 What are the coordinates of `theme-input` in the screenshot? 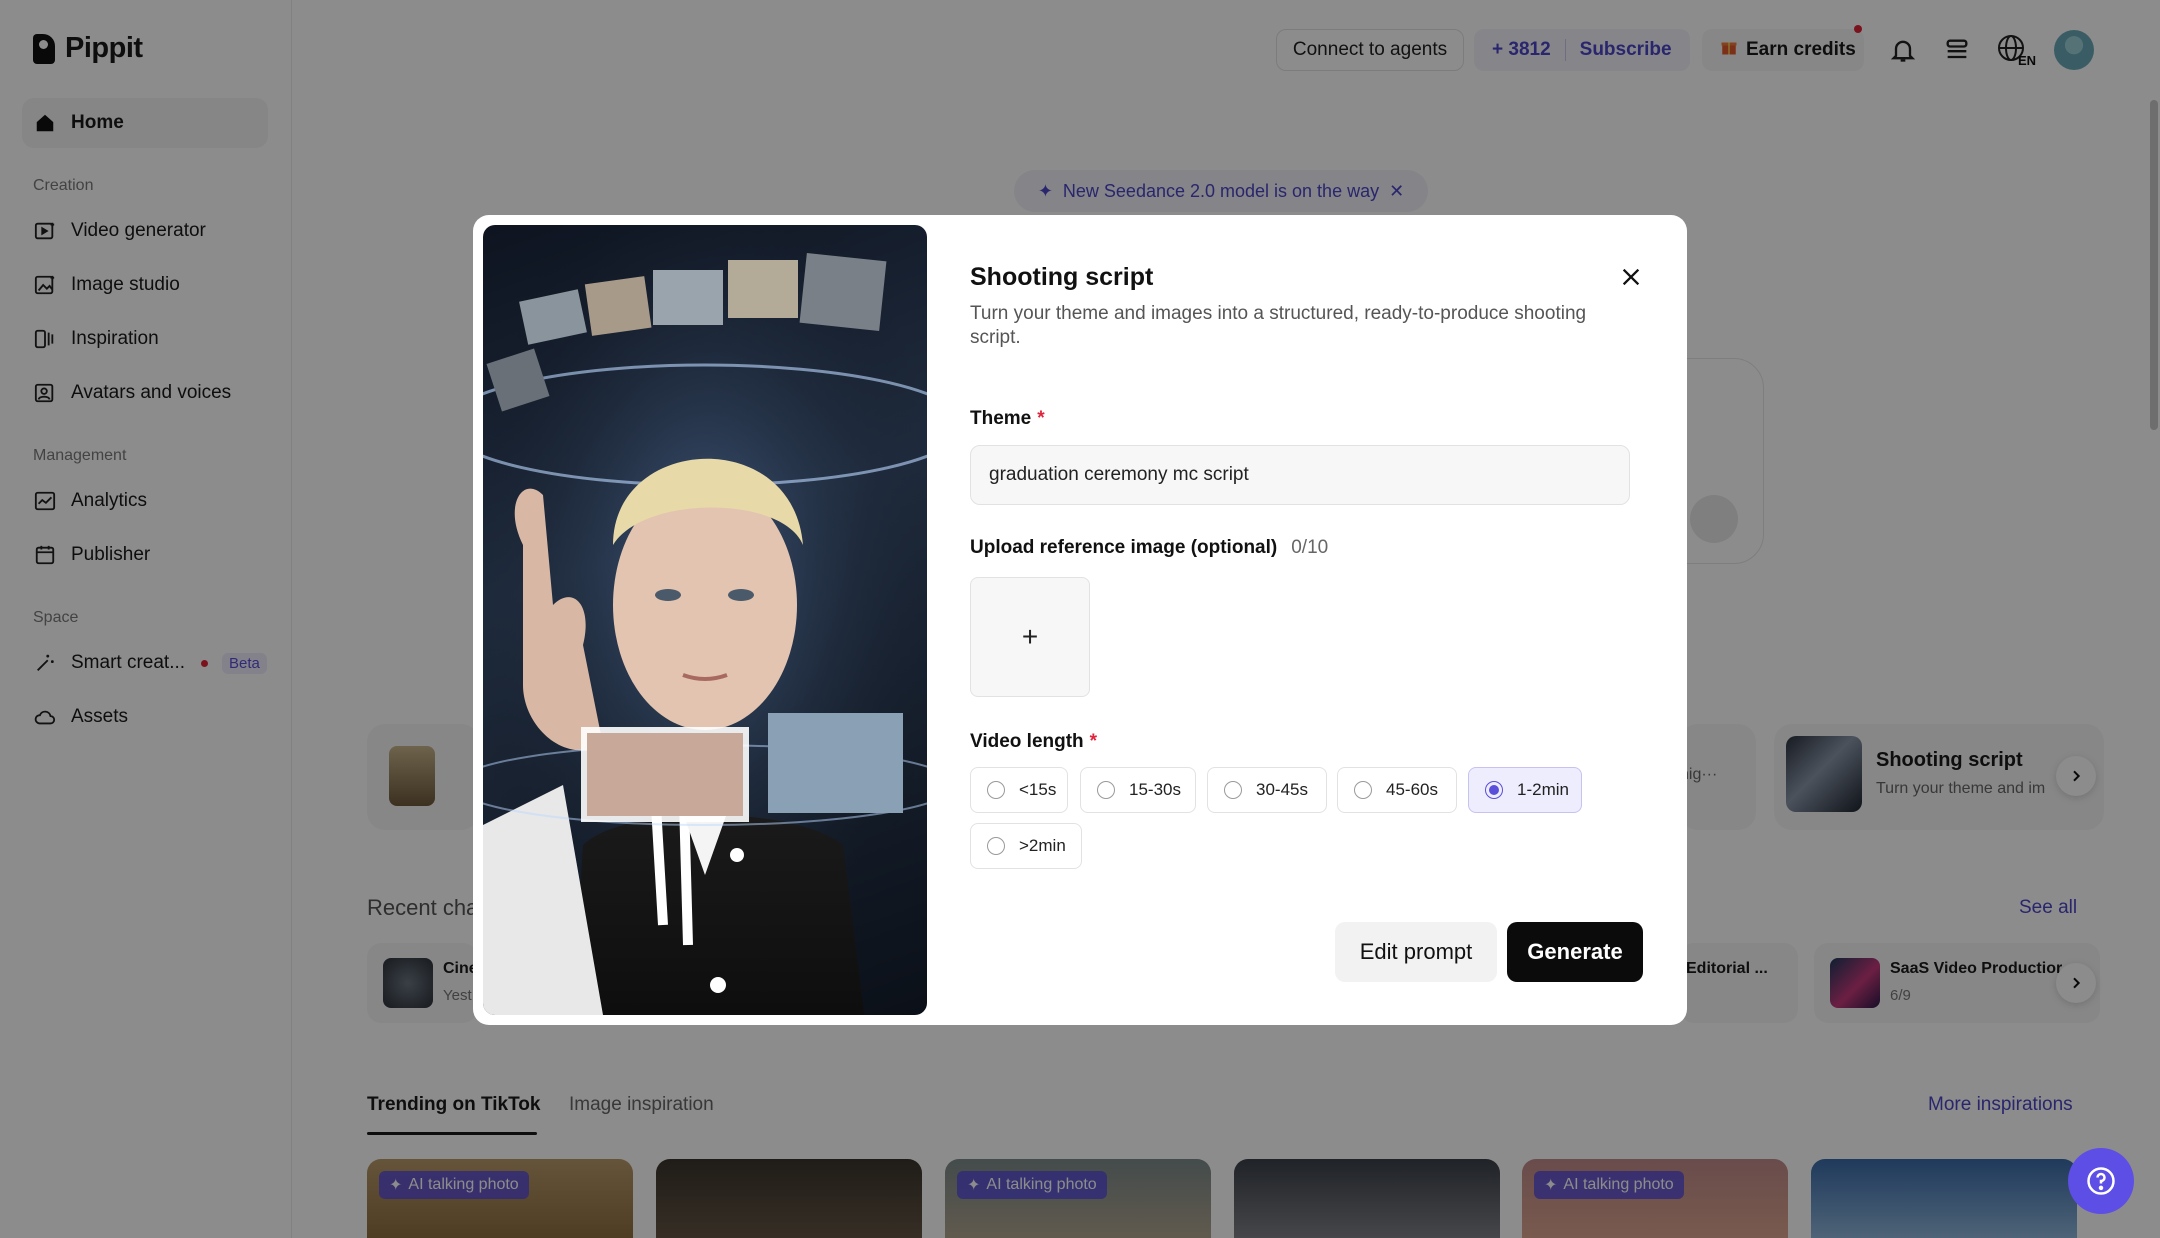 It's located at (1300, 475).